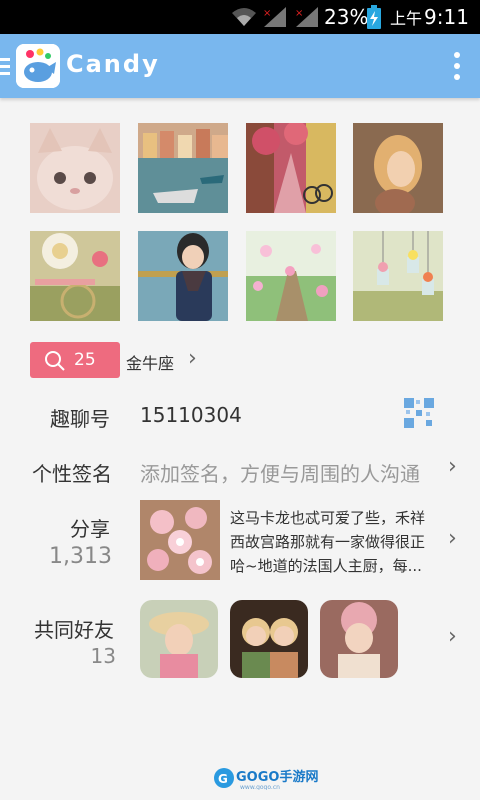 This screenshot has width=480, height=800. I want to click on signature-field: 添加签名，方便与周围的人沟通, so click(288, 472).